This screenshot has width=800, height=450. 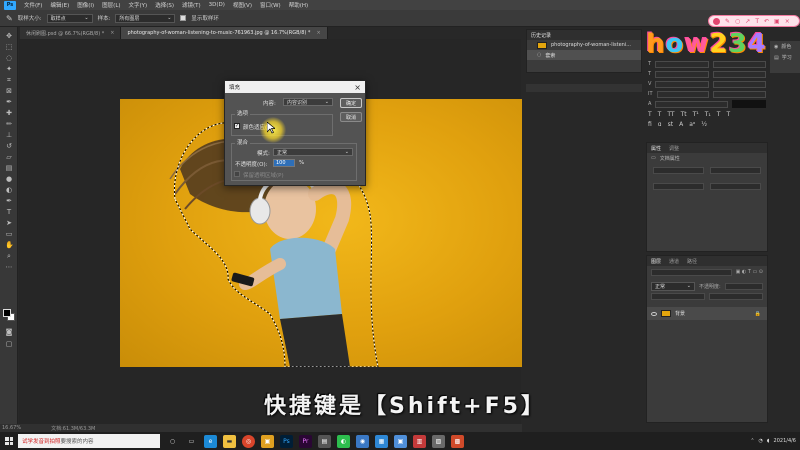 I want to click on foreground-color-swatch, so click(x=7, y=313).